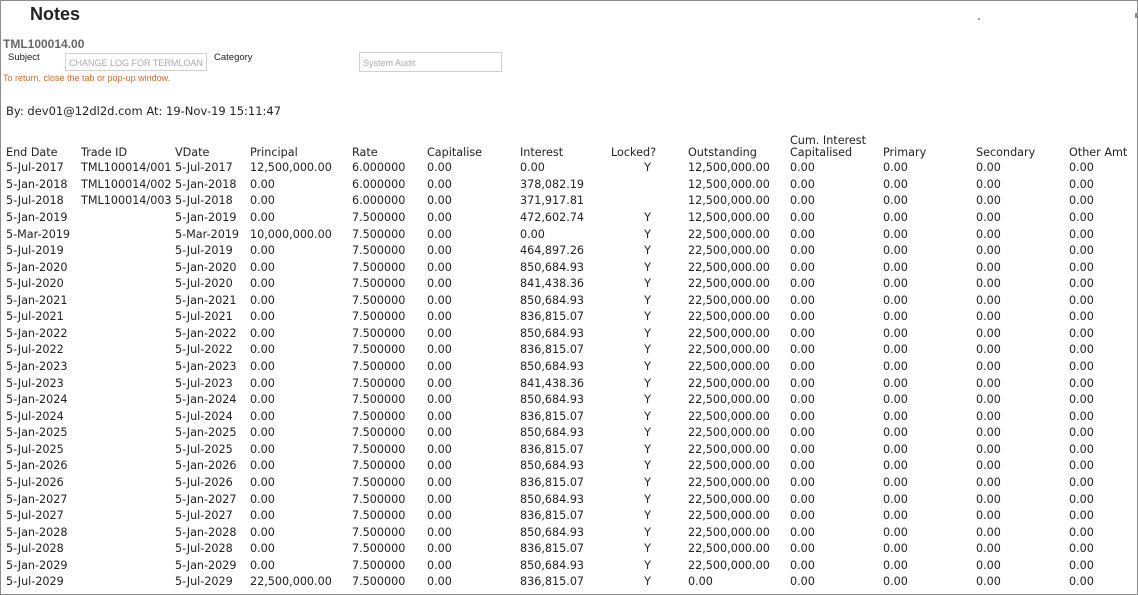 The image size is (1138, 595). What do you see at coordinates (204, 168) in the screenshot?
I see `table-cell: 5-Jul-2017` at bounding box center [204, 168].